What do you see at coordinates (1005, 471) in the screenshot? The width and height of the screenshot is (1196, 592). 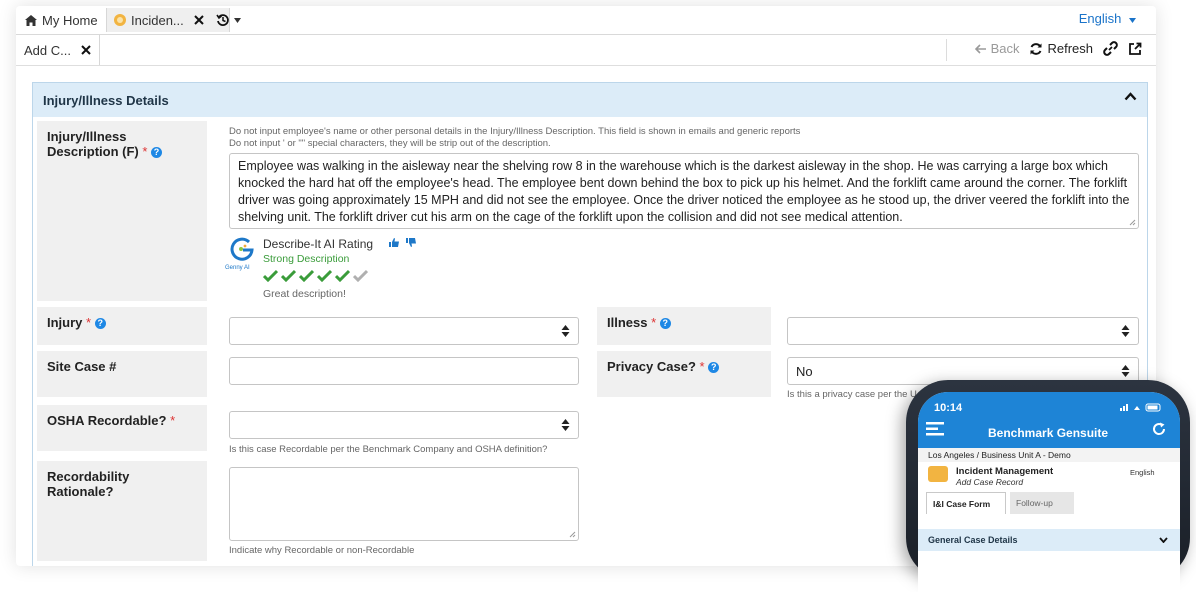 I see `phone-module-title: Incident Management` at bounding box center [1005, 471].